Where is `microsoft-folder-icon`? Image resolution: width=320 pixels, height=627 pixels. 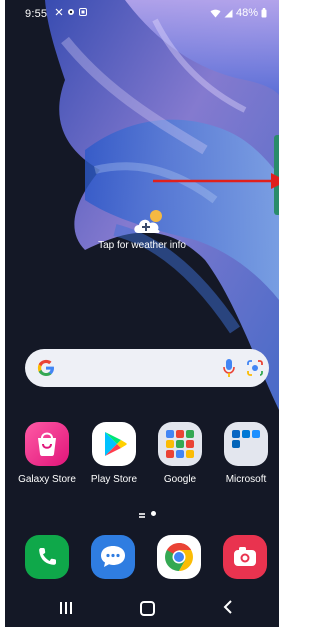 microsoft-folder-icon is located at coordinates (246, 444).